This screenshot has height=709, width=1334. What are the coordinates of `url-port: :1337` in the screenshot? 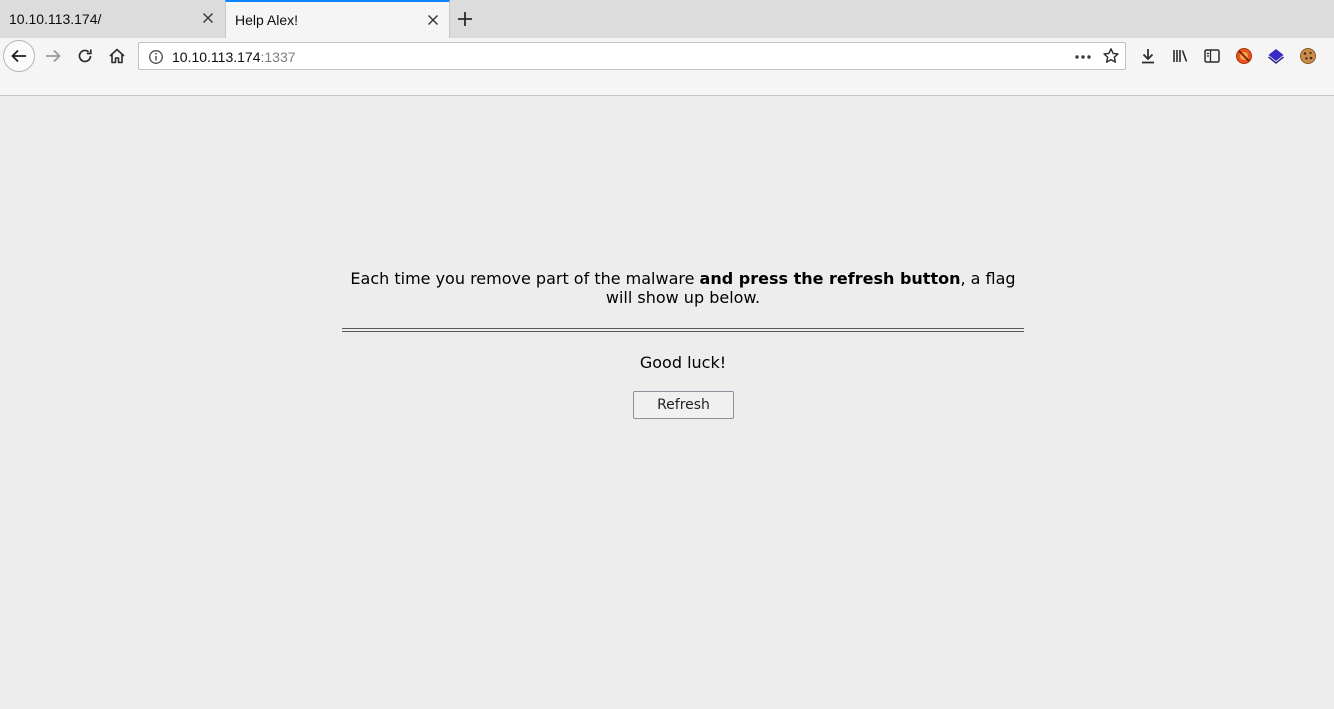 It's located at (278, 57).